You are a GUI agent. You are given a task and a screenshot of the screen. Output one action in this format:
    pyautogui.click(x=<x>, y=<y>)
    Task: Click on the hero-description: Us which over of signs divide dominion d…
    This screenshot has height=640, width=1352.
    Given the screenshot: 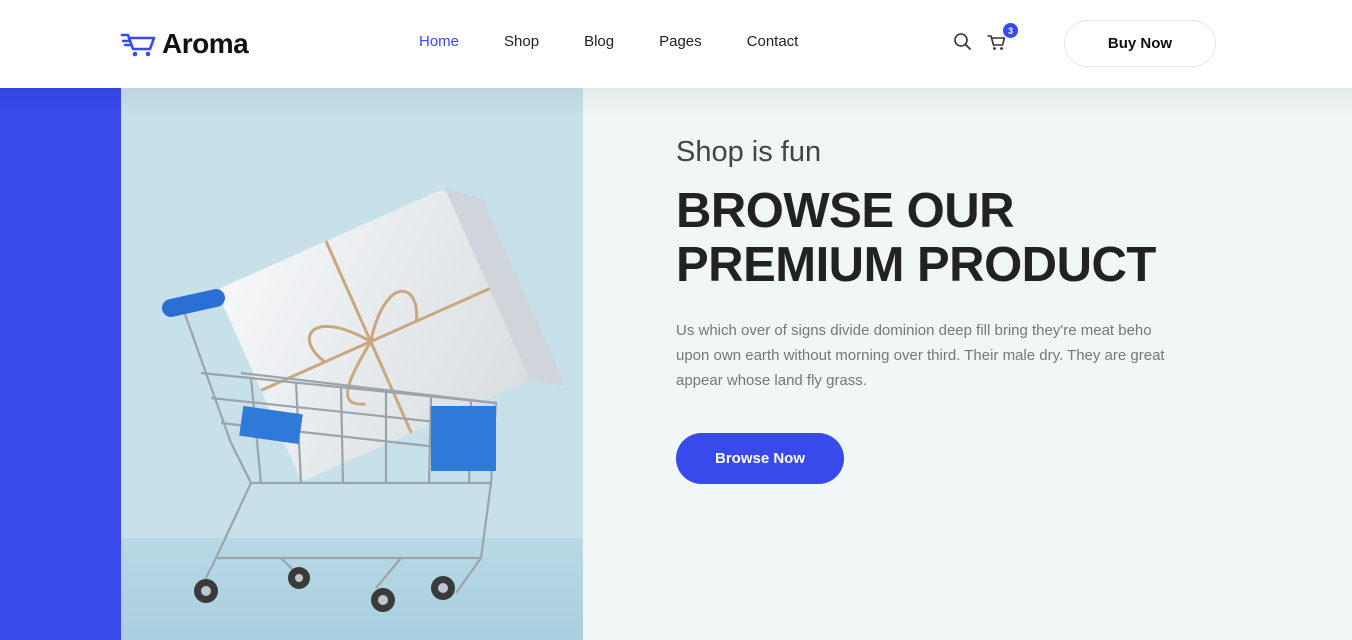 What is the action you would take?
    pyautogui.click(x=920, y=355)
    